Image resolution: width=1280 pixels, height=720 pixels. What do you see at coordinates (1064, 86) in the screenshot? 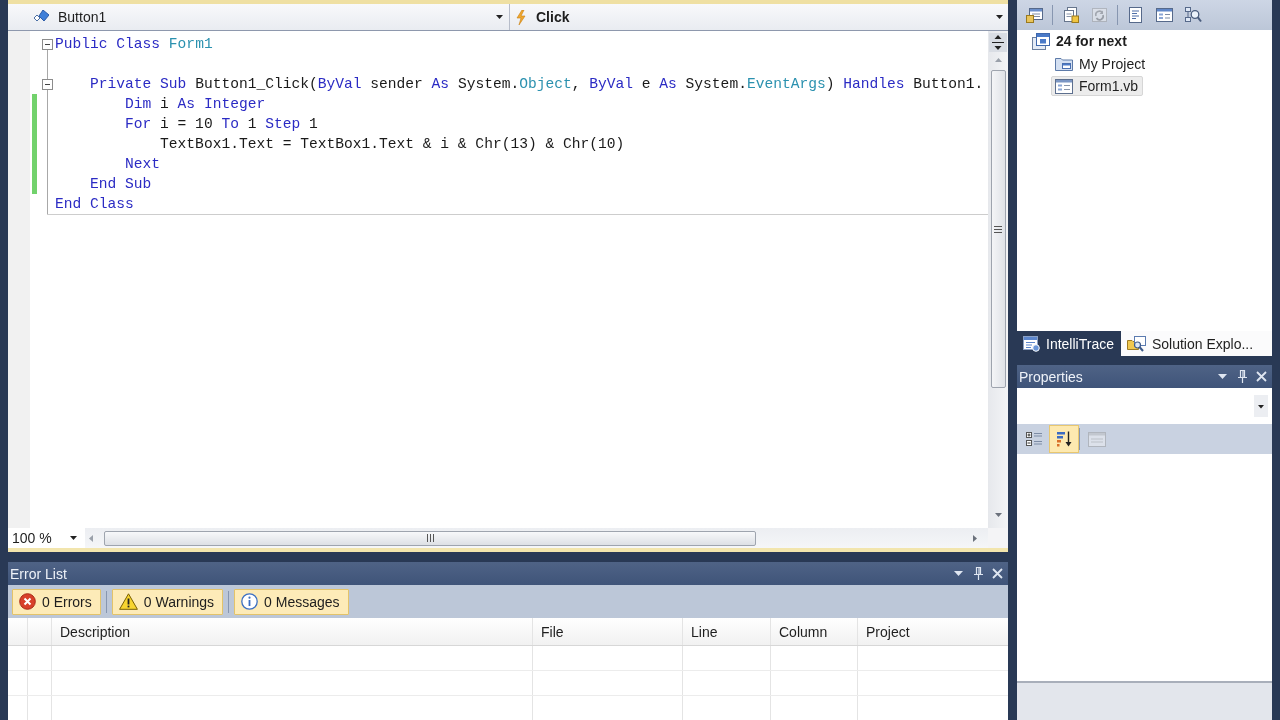
I see `form-icon` at bounding box center [1064, 86].